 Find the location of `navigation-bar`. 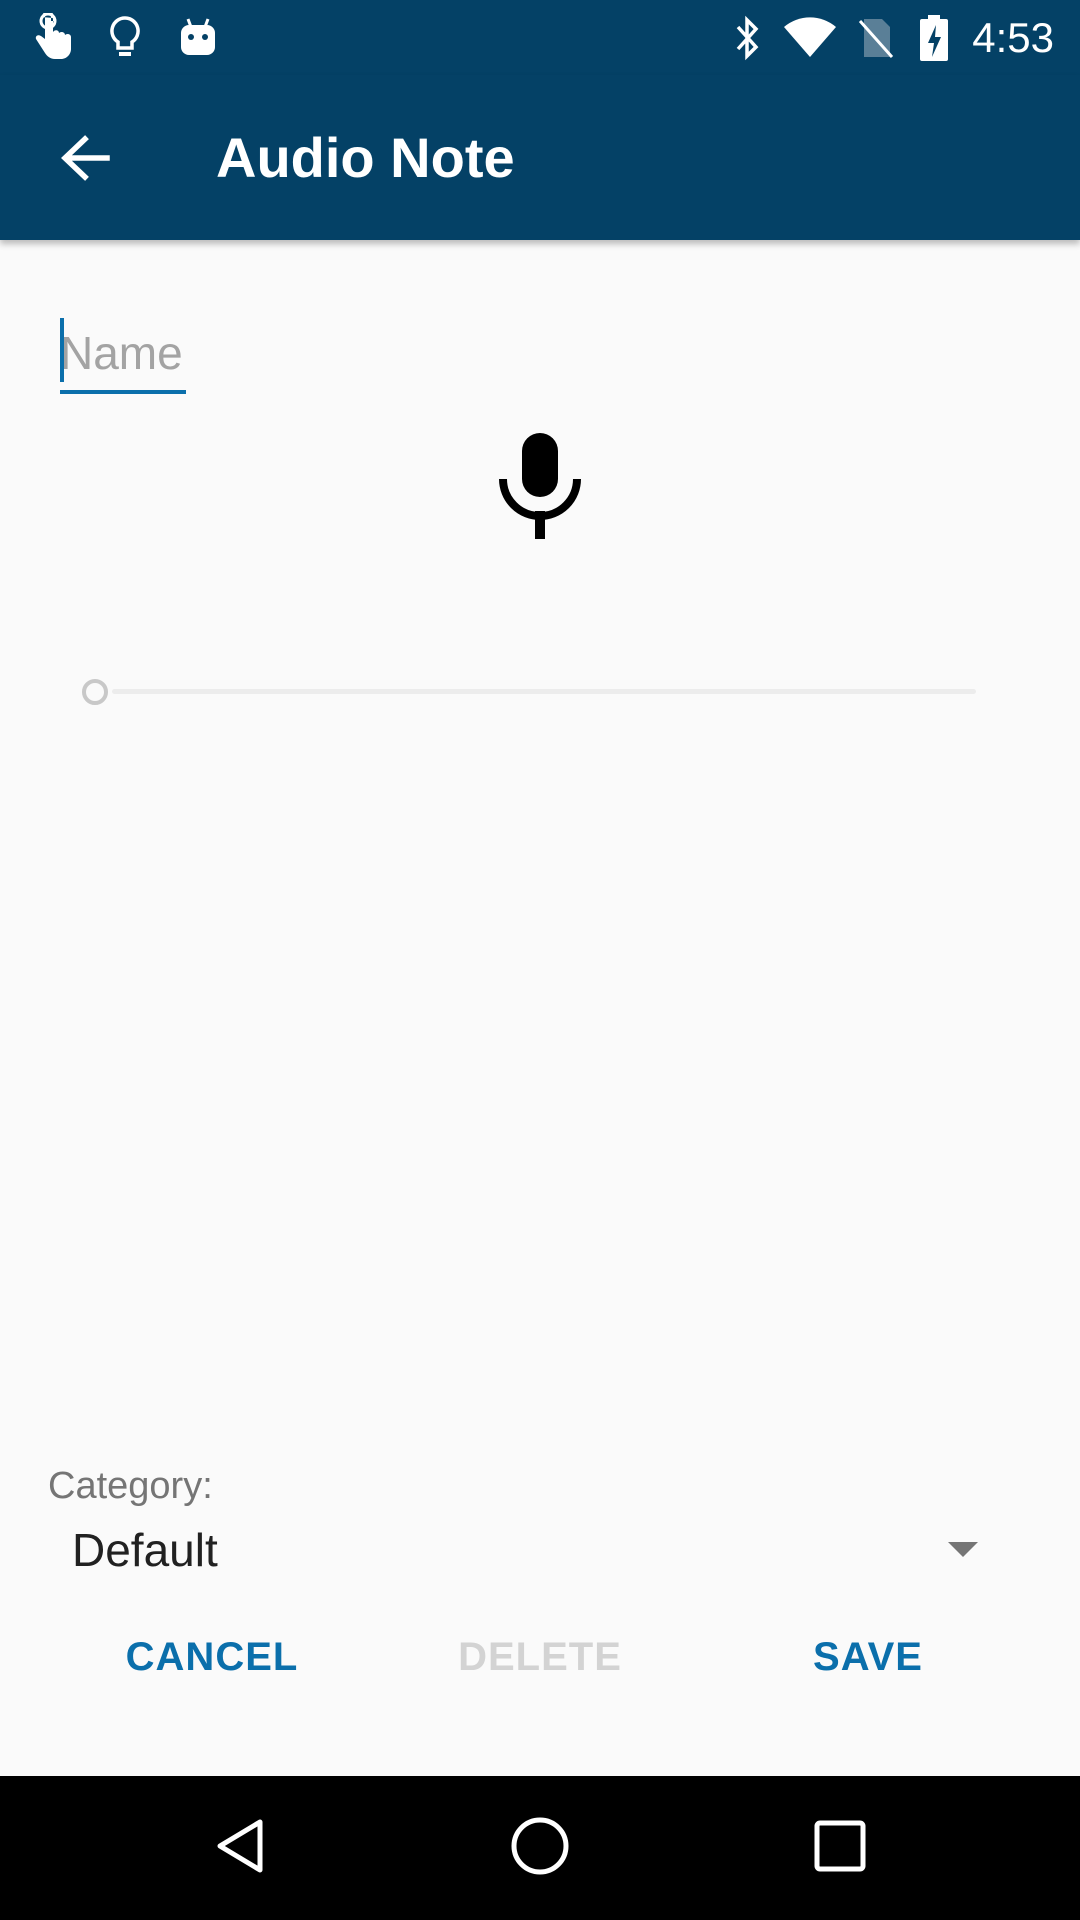

navigation-bar is located at coordinates (540, 1848).